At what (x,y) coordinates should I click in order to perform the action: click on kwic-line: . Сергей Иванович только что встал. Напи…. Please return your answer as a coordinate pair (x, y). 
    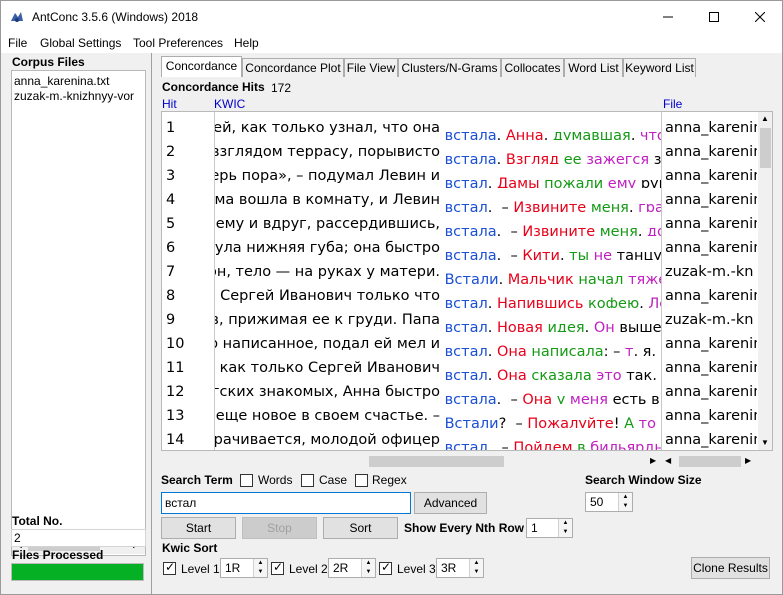
    Looking at the image, I should click on (438, 296).